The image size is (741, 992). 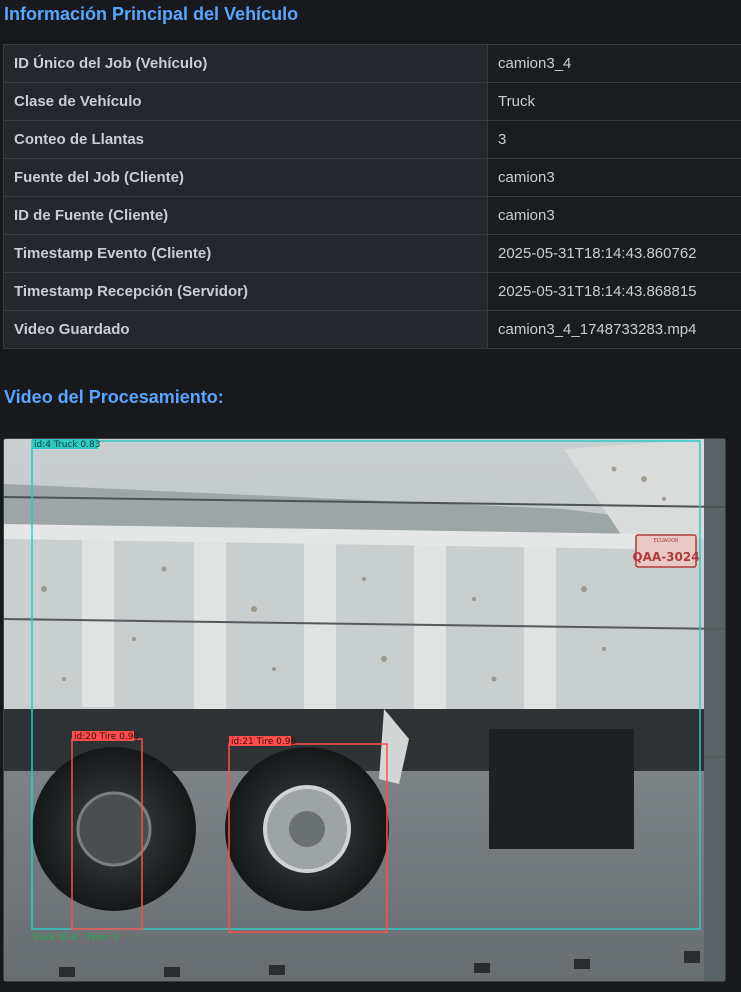 I want to click on field-value: 2025-05-31T18:14:43.860762, so click(x=614, y=253).